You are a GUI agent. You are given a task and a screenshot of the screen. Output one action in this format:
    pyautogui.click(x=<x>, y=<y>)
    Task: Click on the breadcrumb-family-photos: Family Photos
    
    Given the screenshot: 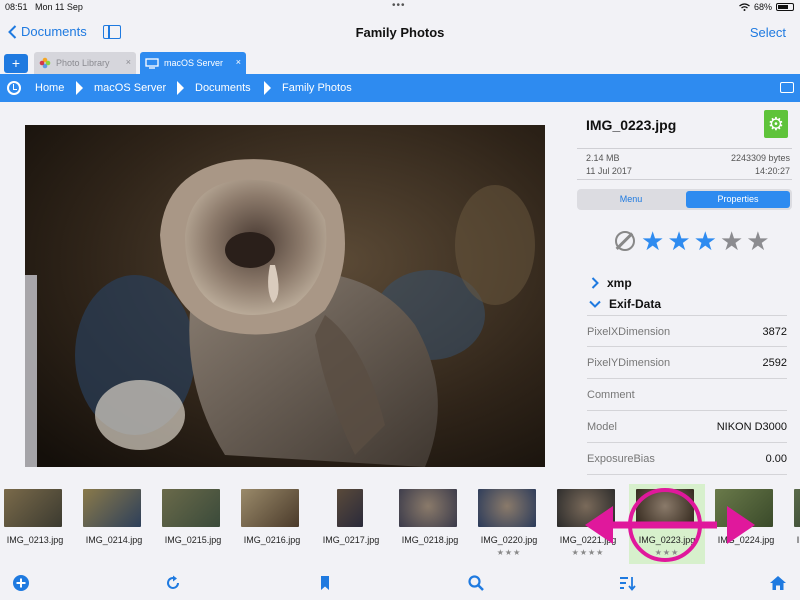 What is the action you would take?
    pyautogui.click(x=317, y=88)
    